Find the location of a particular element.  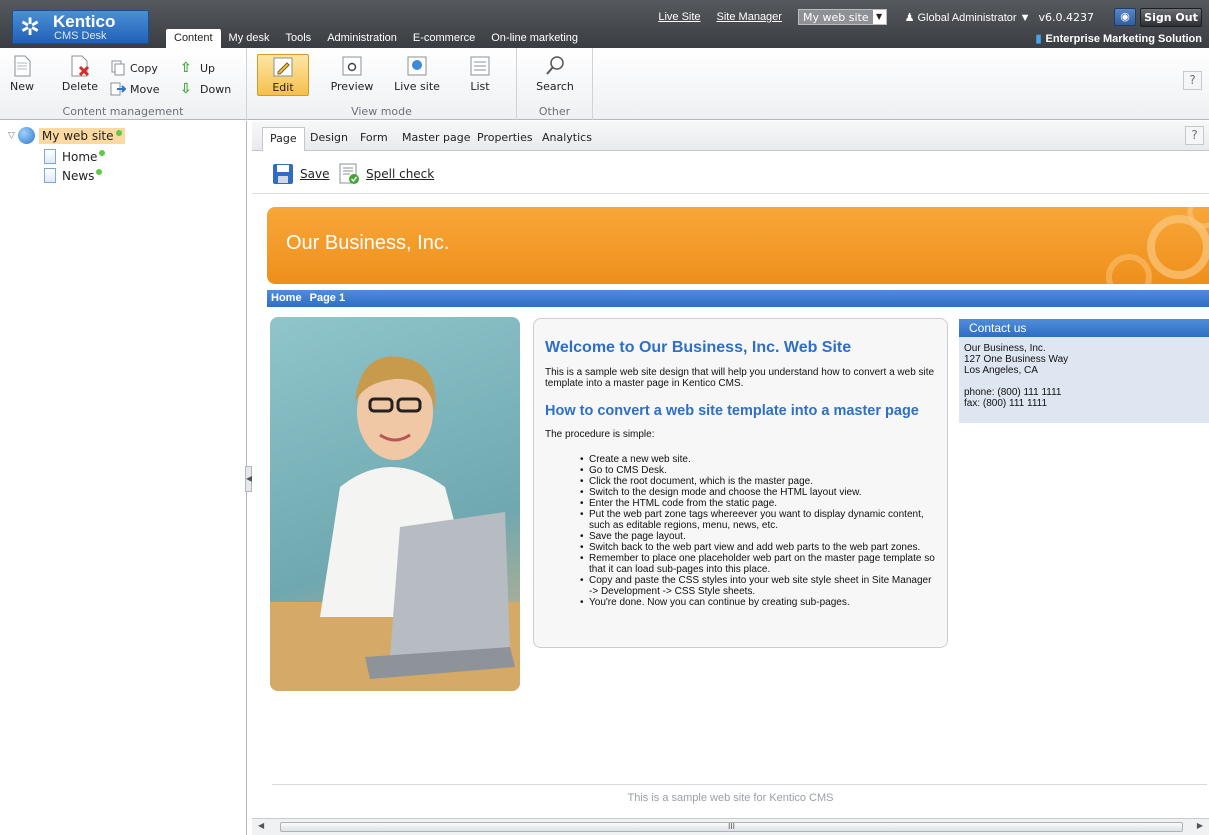

preview-button: Preview is located at coordinates (352, 75).